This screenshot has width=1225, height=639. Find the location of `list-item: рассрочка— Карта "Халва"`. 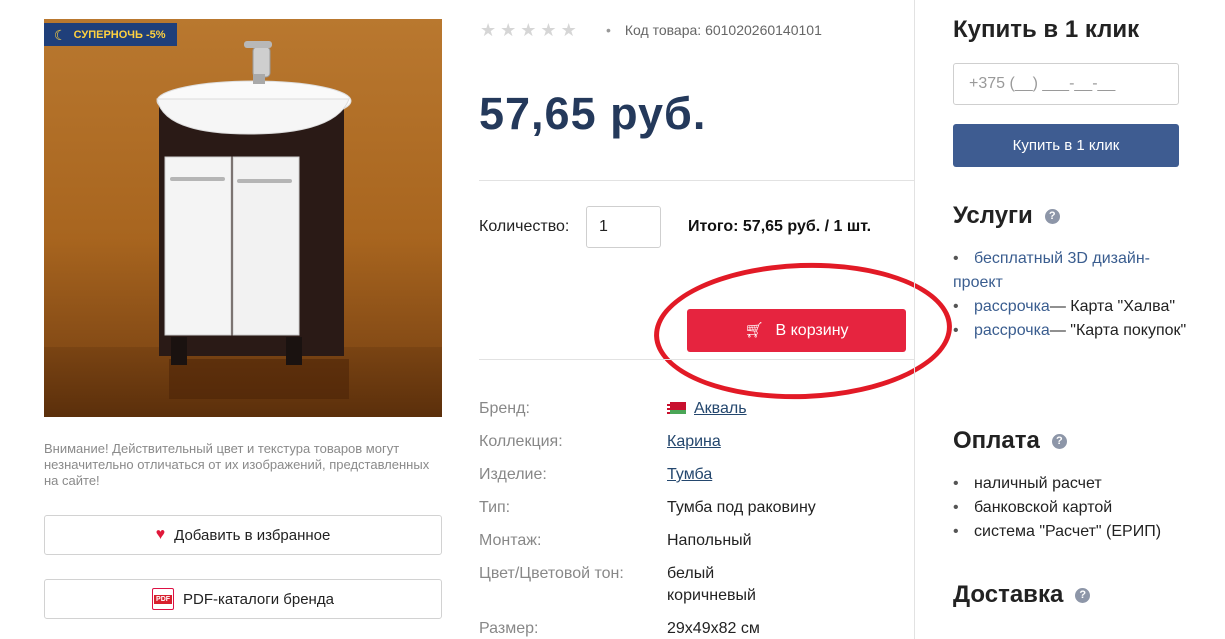

list-item: рассрочка— Карта "Халва" is located at coordinates (1073, 307).